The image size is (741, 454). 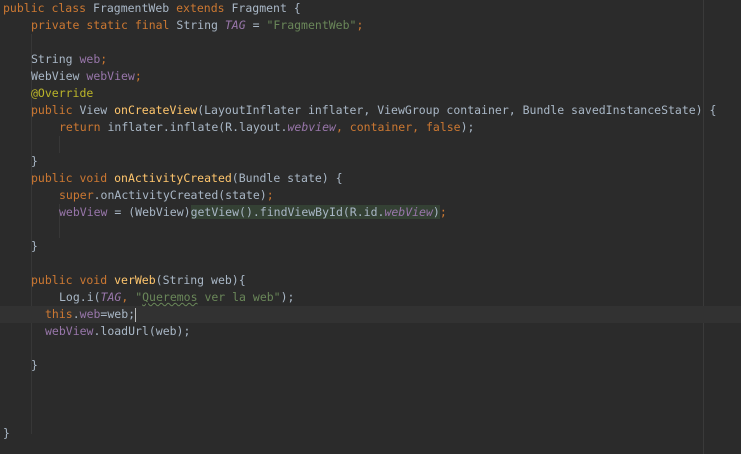 I want to click on method-name: onCreateView, so click(x=156, y=110).